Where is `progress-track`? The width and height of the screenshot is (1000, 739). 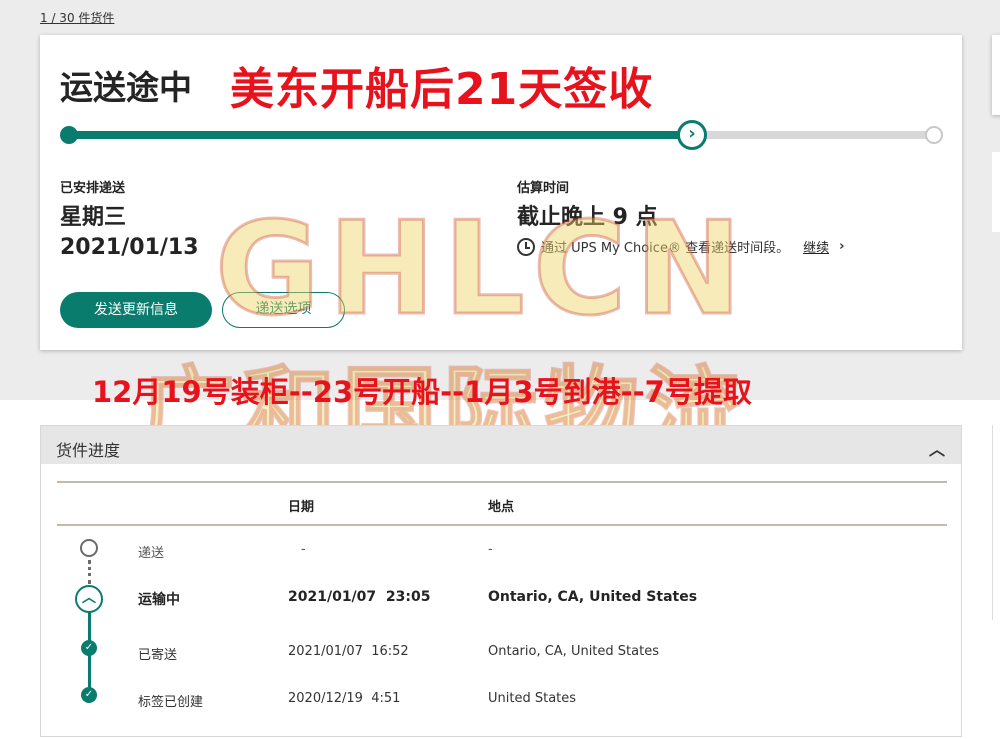
progress-track is located at coordinates (505, 135).